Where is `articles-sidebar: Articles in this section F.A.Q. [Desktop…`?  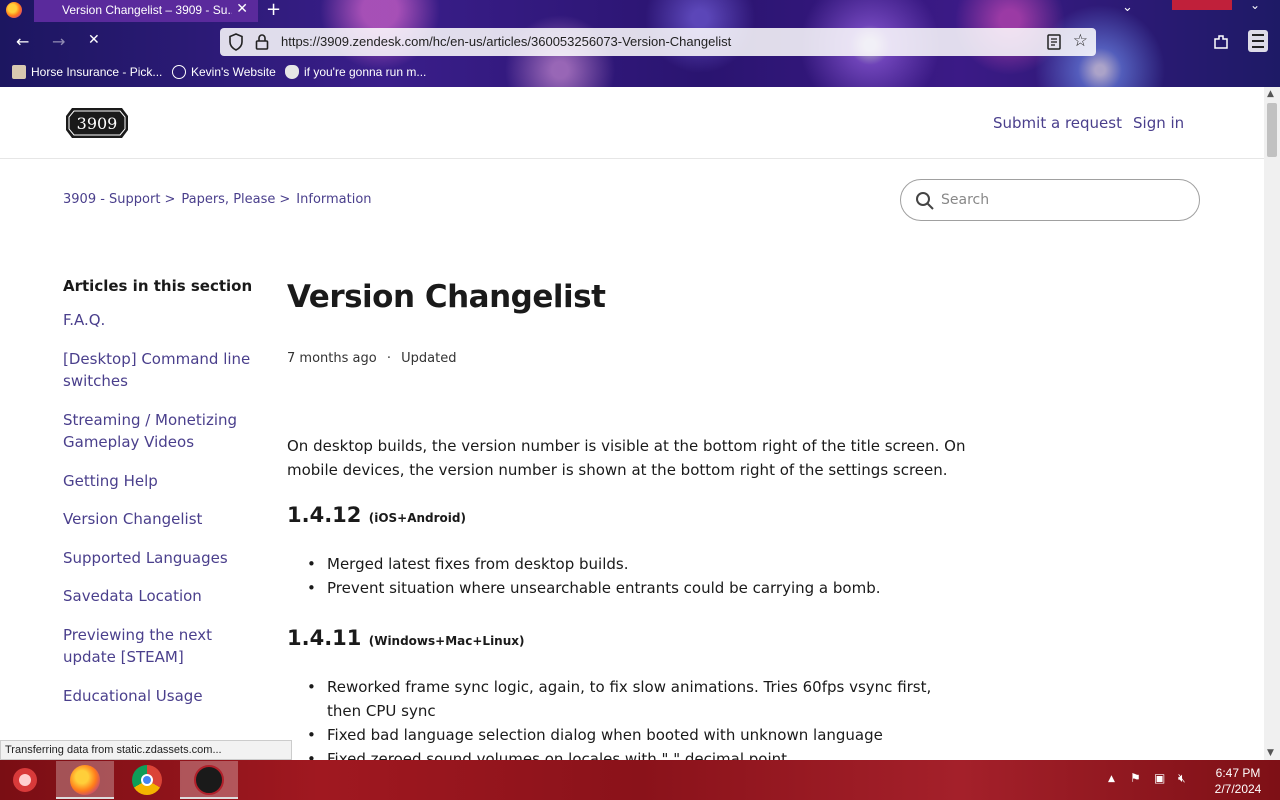
articles-sidebar: Articles in this section F.A.Q. [Desktop… is located at coordinates (163, 491).